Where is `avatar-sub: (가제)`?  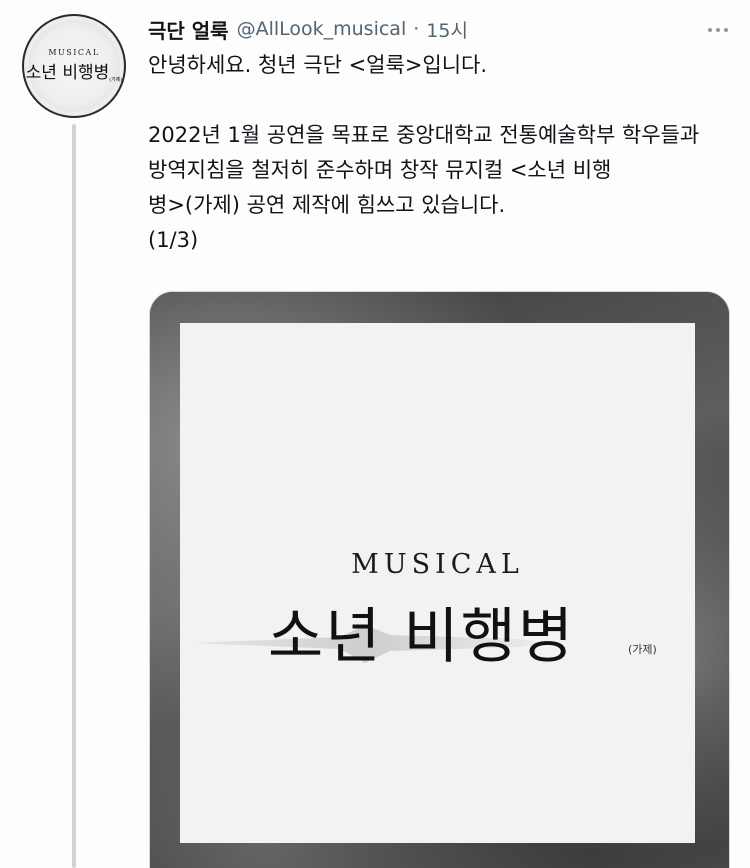
avatar-sub: (가제) is located at coordinates (116, 80).